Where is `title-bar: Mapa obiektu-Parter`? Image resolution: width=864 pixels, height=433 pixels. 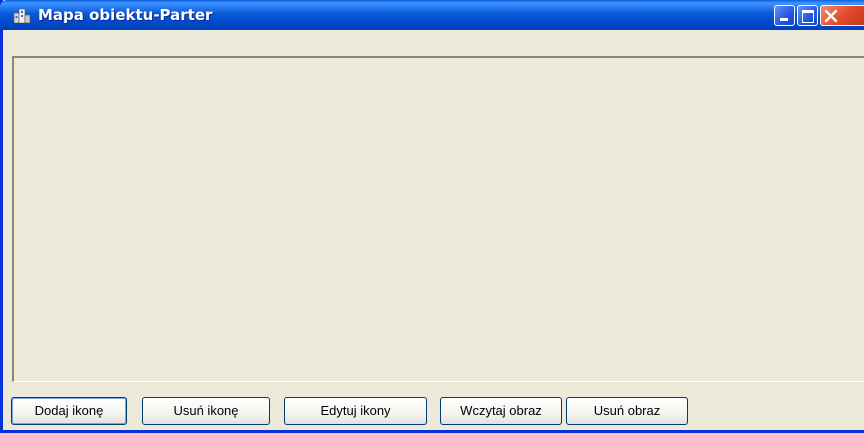
title-bar: Mapa obiektu-Parter is located at coordinates (432, 15).